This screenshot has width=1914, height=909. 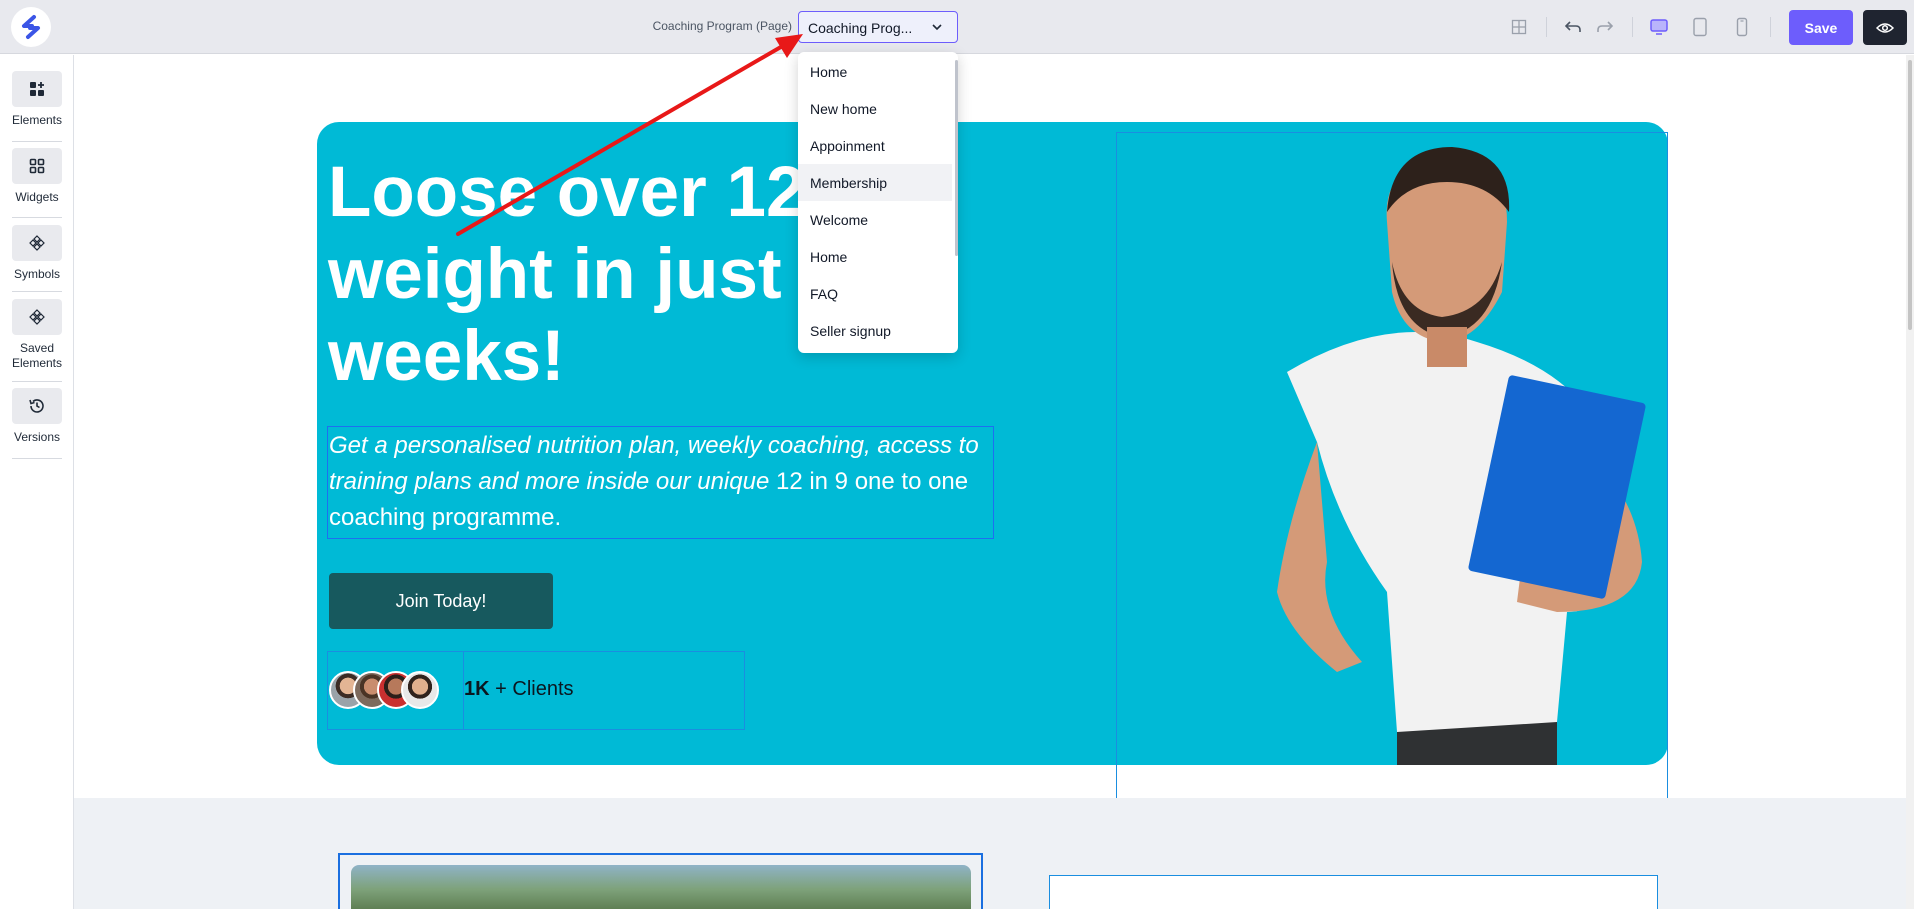 I want to click on chevron-down-icon, so click(x=937, y=28).